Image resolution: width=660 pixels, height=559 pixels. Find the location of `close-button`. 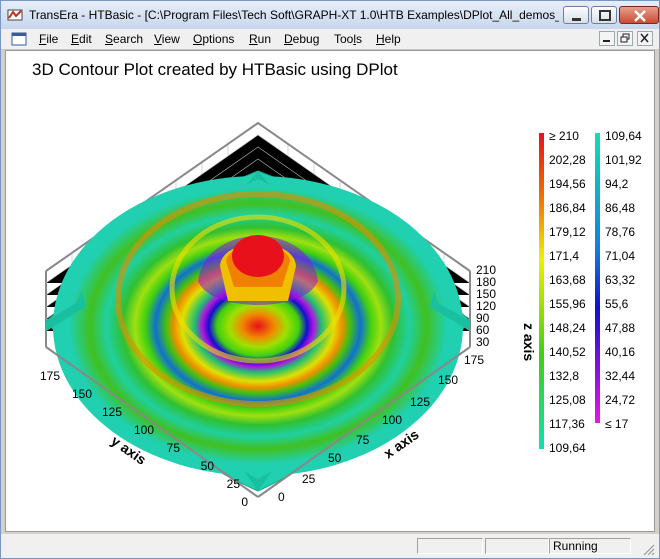

close-button is located at coordinates (639, 15).